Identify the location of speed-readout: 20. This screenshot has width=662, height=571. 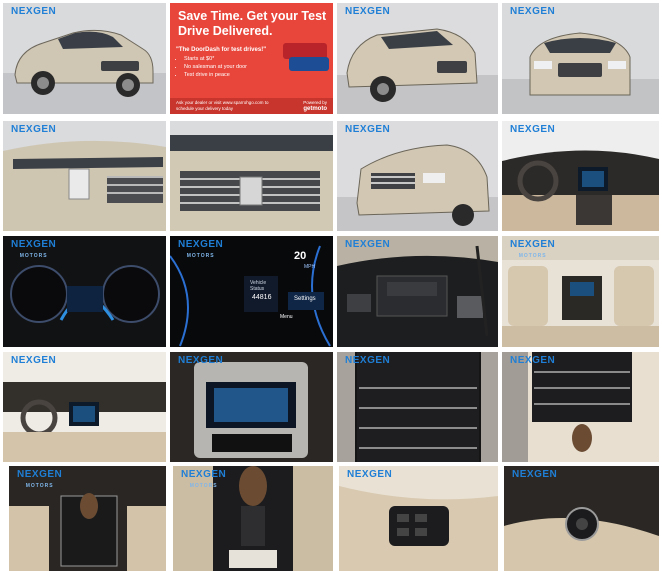
(300, 256).